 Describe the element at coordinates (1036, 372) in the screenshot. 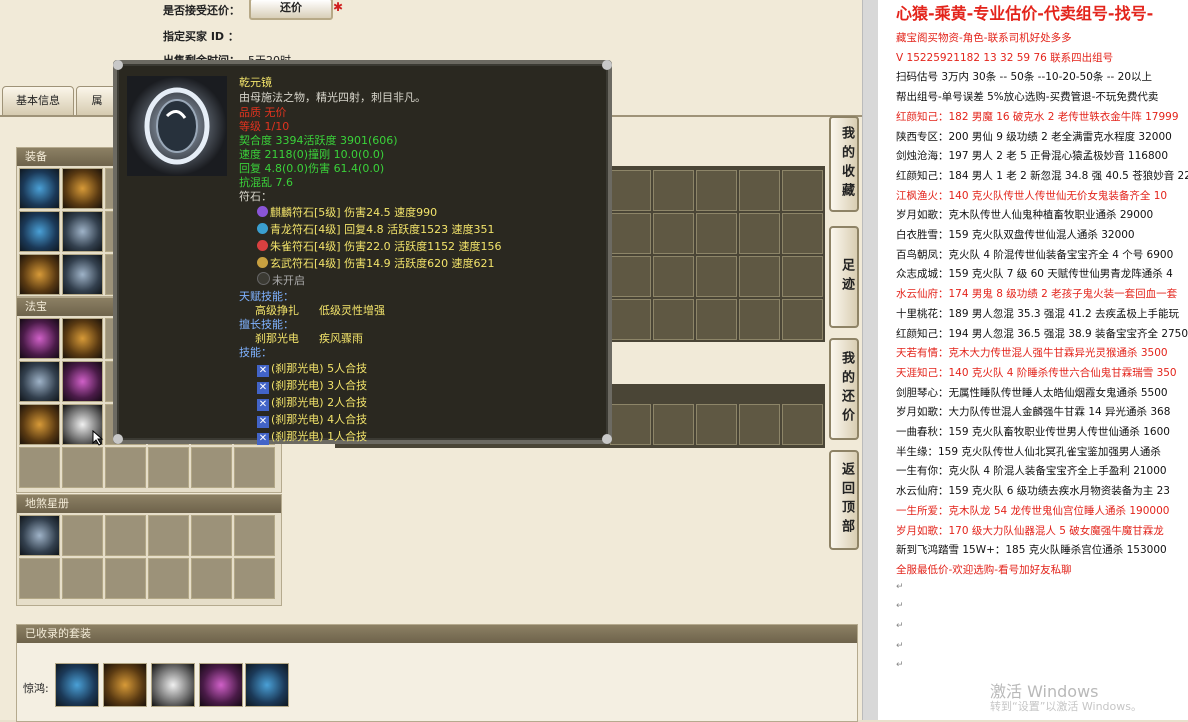

I see `doc-line: 天涯知己：140 克火队 4 阶睡杀传世六合仙鬼甘霖瑞雪 350` at that location.